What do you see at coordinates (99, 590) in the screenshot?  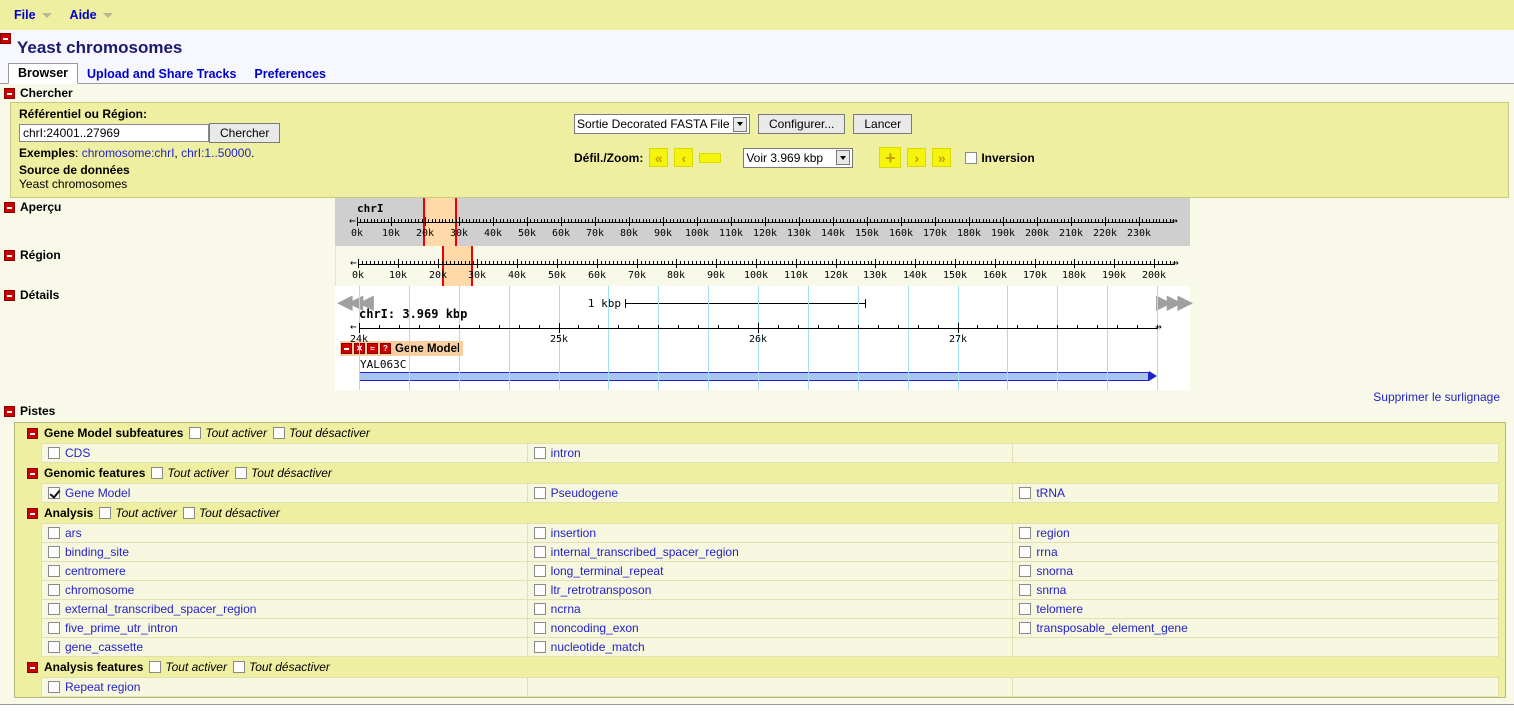 I see `track-link-chromosome: chromosome` at bounding box center [99, 590].